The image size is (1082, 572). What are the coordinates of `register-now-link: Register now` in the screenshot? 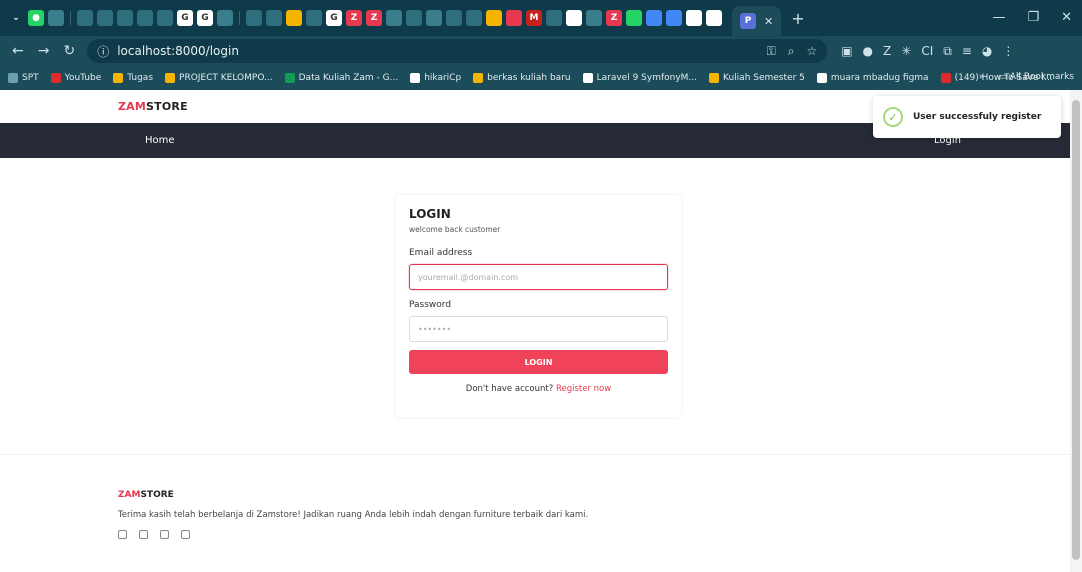 It's located at (583, 389).